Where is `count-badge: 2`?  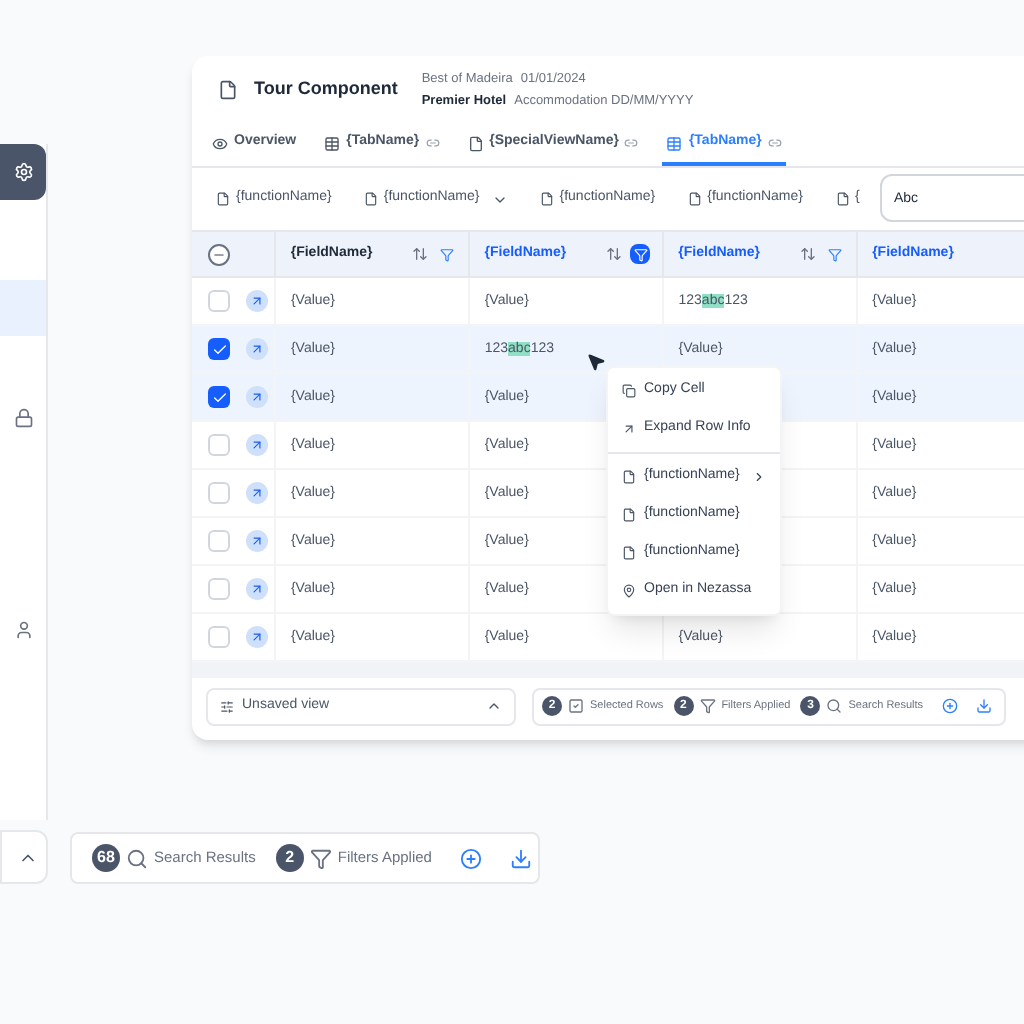
count-badge: 2 is located at coordinates (289, 858).